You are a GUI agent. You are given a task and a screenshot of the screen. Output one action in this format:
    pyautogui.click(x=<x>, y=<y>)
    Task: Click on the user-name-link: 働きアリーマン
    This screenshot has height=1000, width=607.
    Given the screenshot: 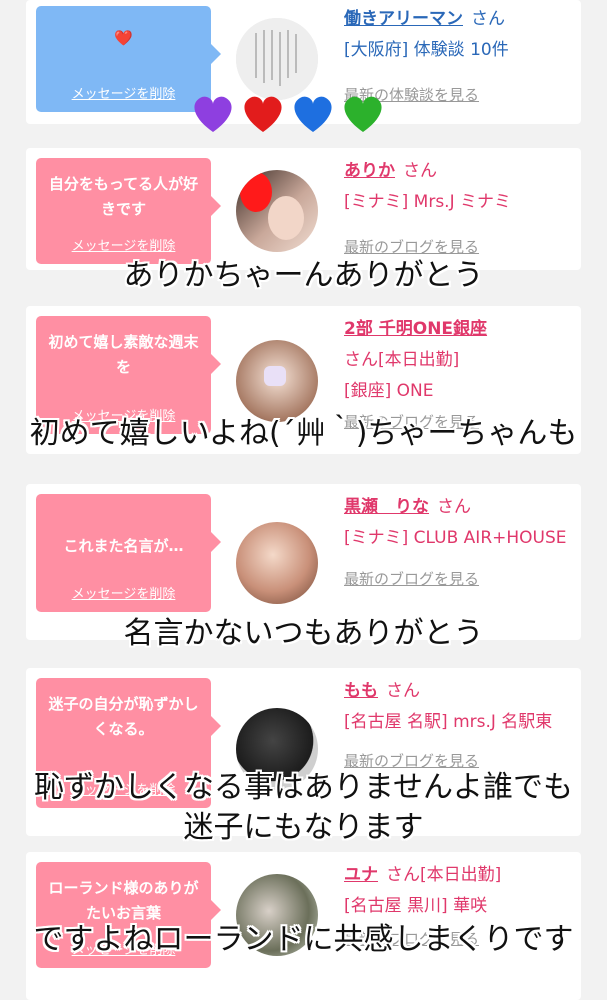 What is the action you would take?
    pyautogui.click(x=403, y=19)
    